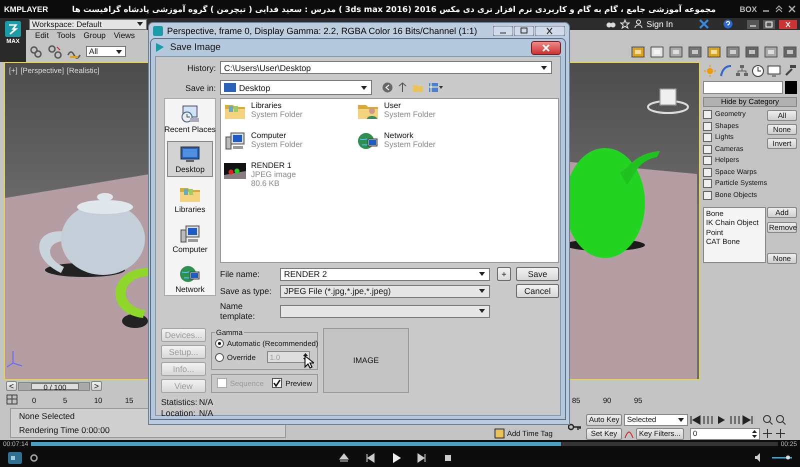  I want to click on grid-icon, so click(12, 399).